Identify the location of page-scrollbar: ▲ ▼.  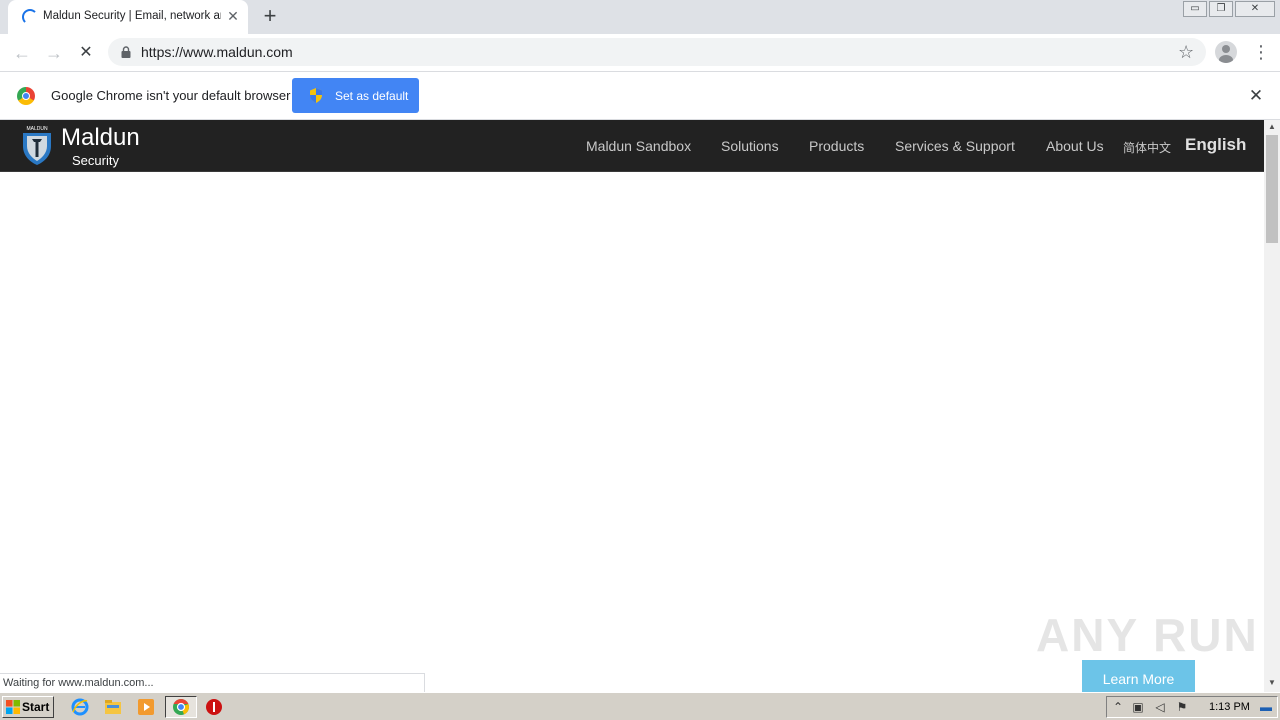
(1272, 406).